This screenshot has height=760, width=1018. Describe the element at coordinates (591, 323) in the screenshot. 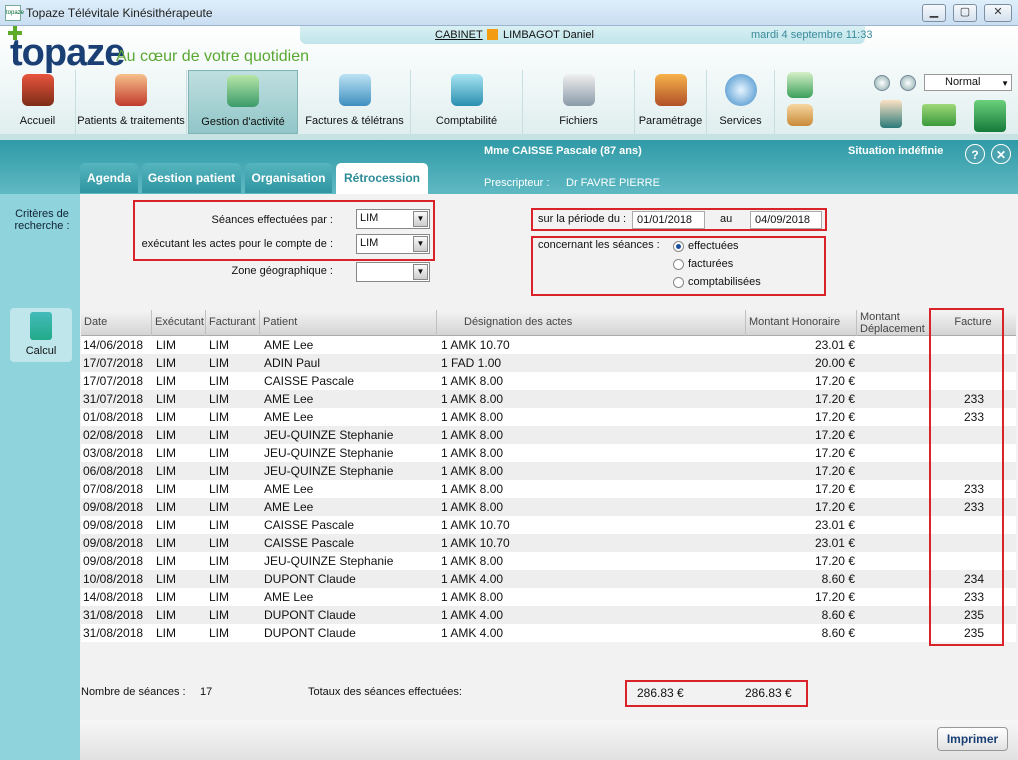

I see `col-designation: Désignation des actes` at that location.